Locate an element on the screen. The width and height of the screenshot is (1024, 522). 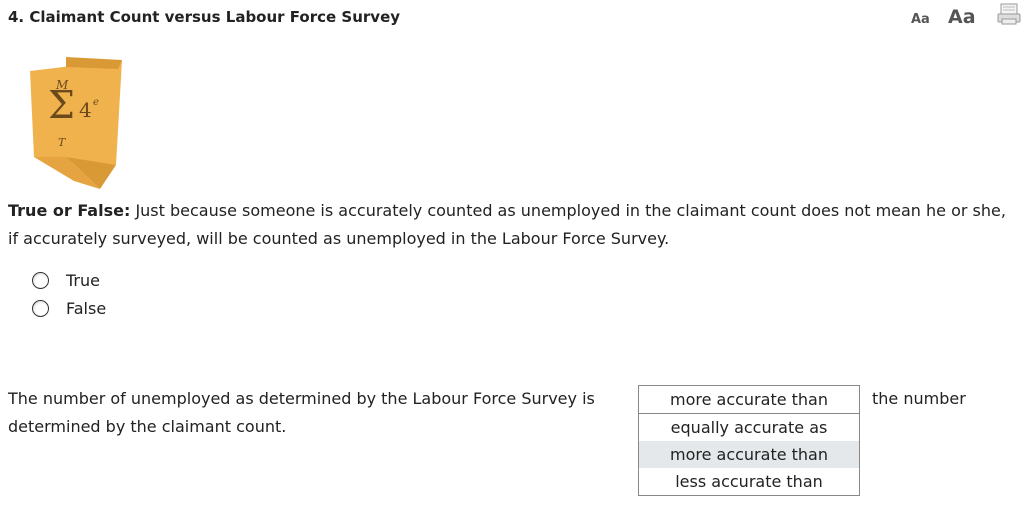
answer-options: True False is located at coordinates (69, 294).